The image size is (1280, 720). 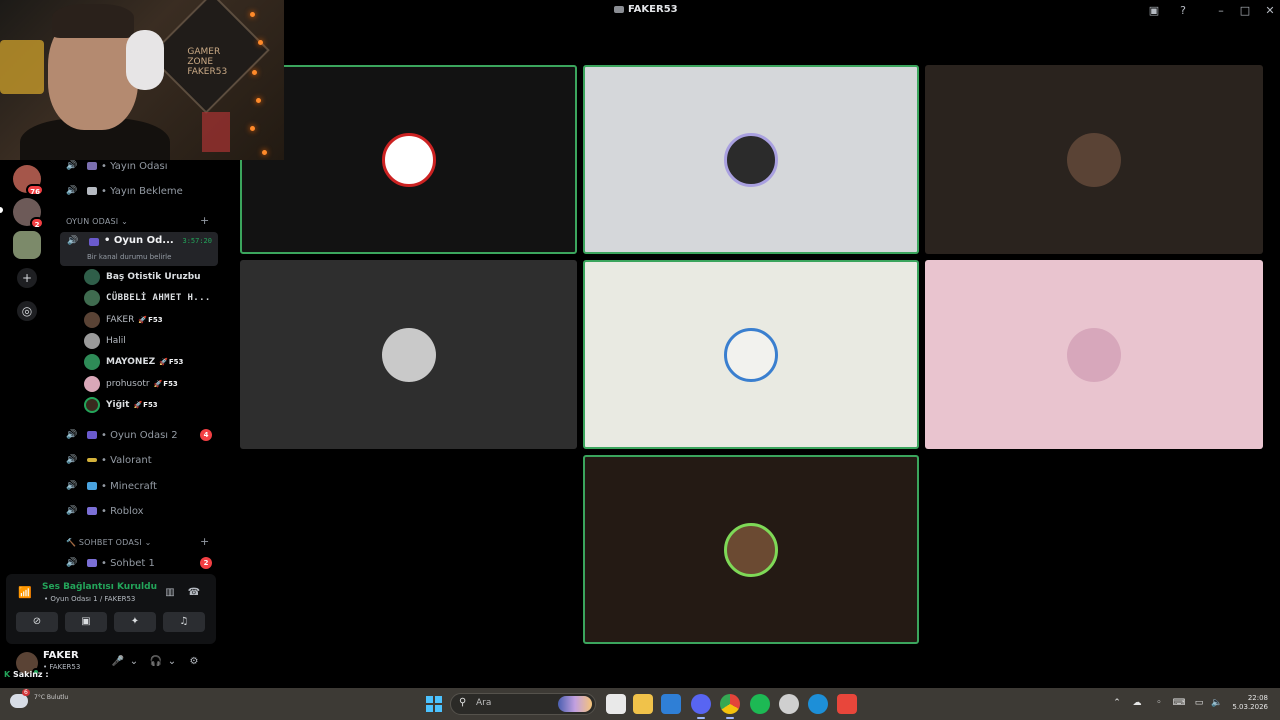 What do you see at coordinates (156, 662) in the screenshot?
I see `headphones-icon: 🎧` at bounding box center [156, 662].